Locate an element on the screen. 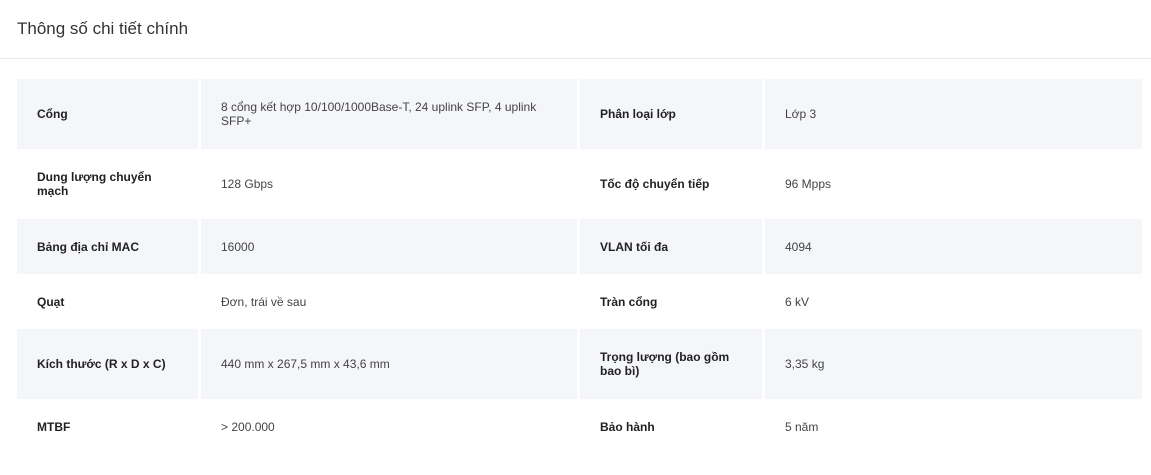  spec-key: Phân loại lớp is located at coordinates (671, 114).